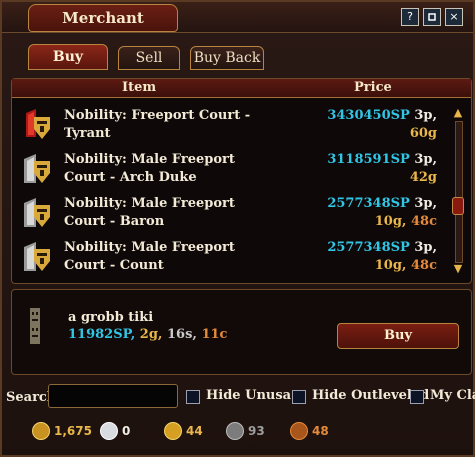 Image resolution: width=475 pixels, height=457 pixels. What do you see at coordinates (373, 88) in the screenshot?
I see `column-header-price: Price` at bounding box center [373, 88].